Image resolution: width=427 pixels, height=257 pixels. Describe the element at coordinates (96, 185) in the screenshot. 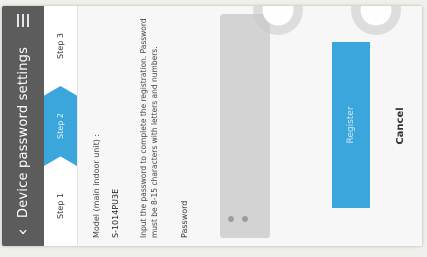

I see `model-label: Model (main indoor unit) :` at that location.